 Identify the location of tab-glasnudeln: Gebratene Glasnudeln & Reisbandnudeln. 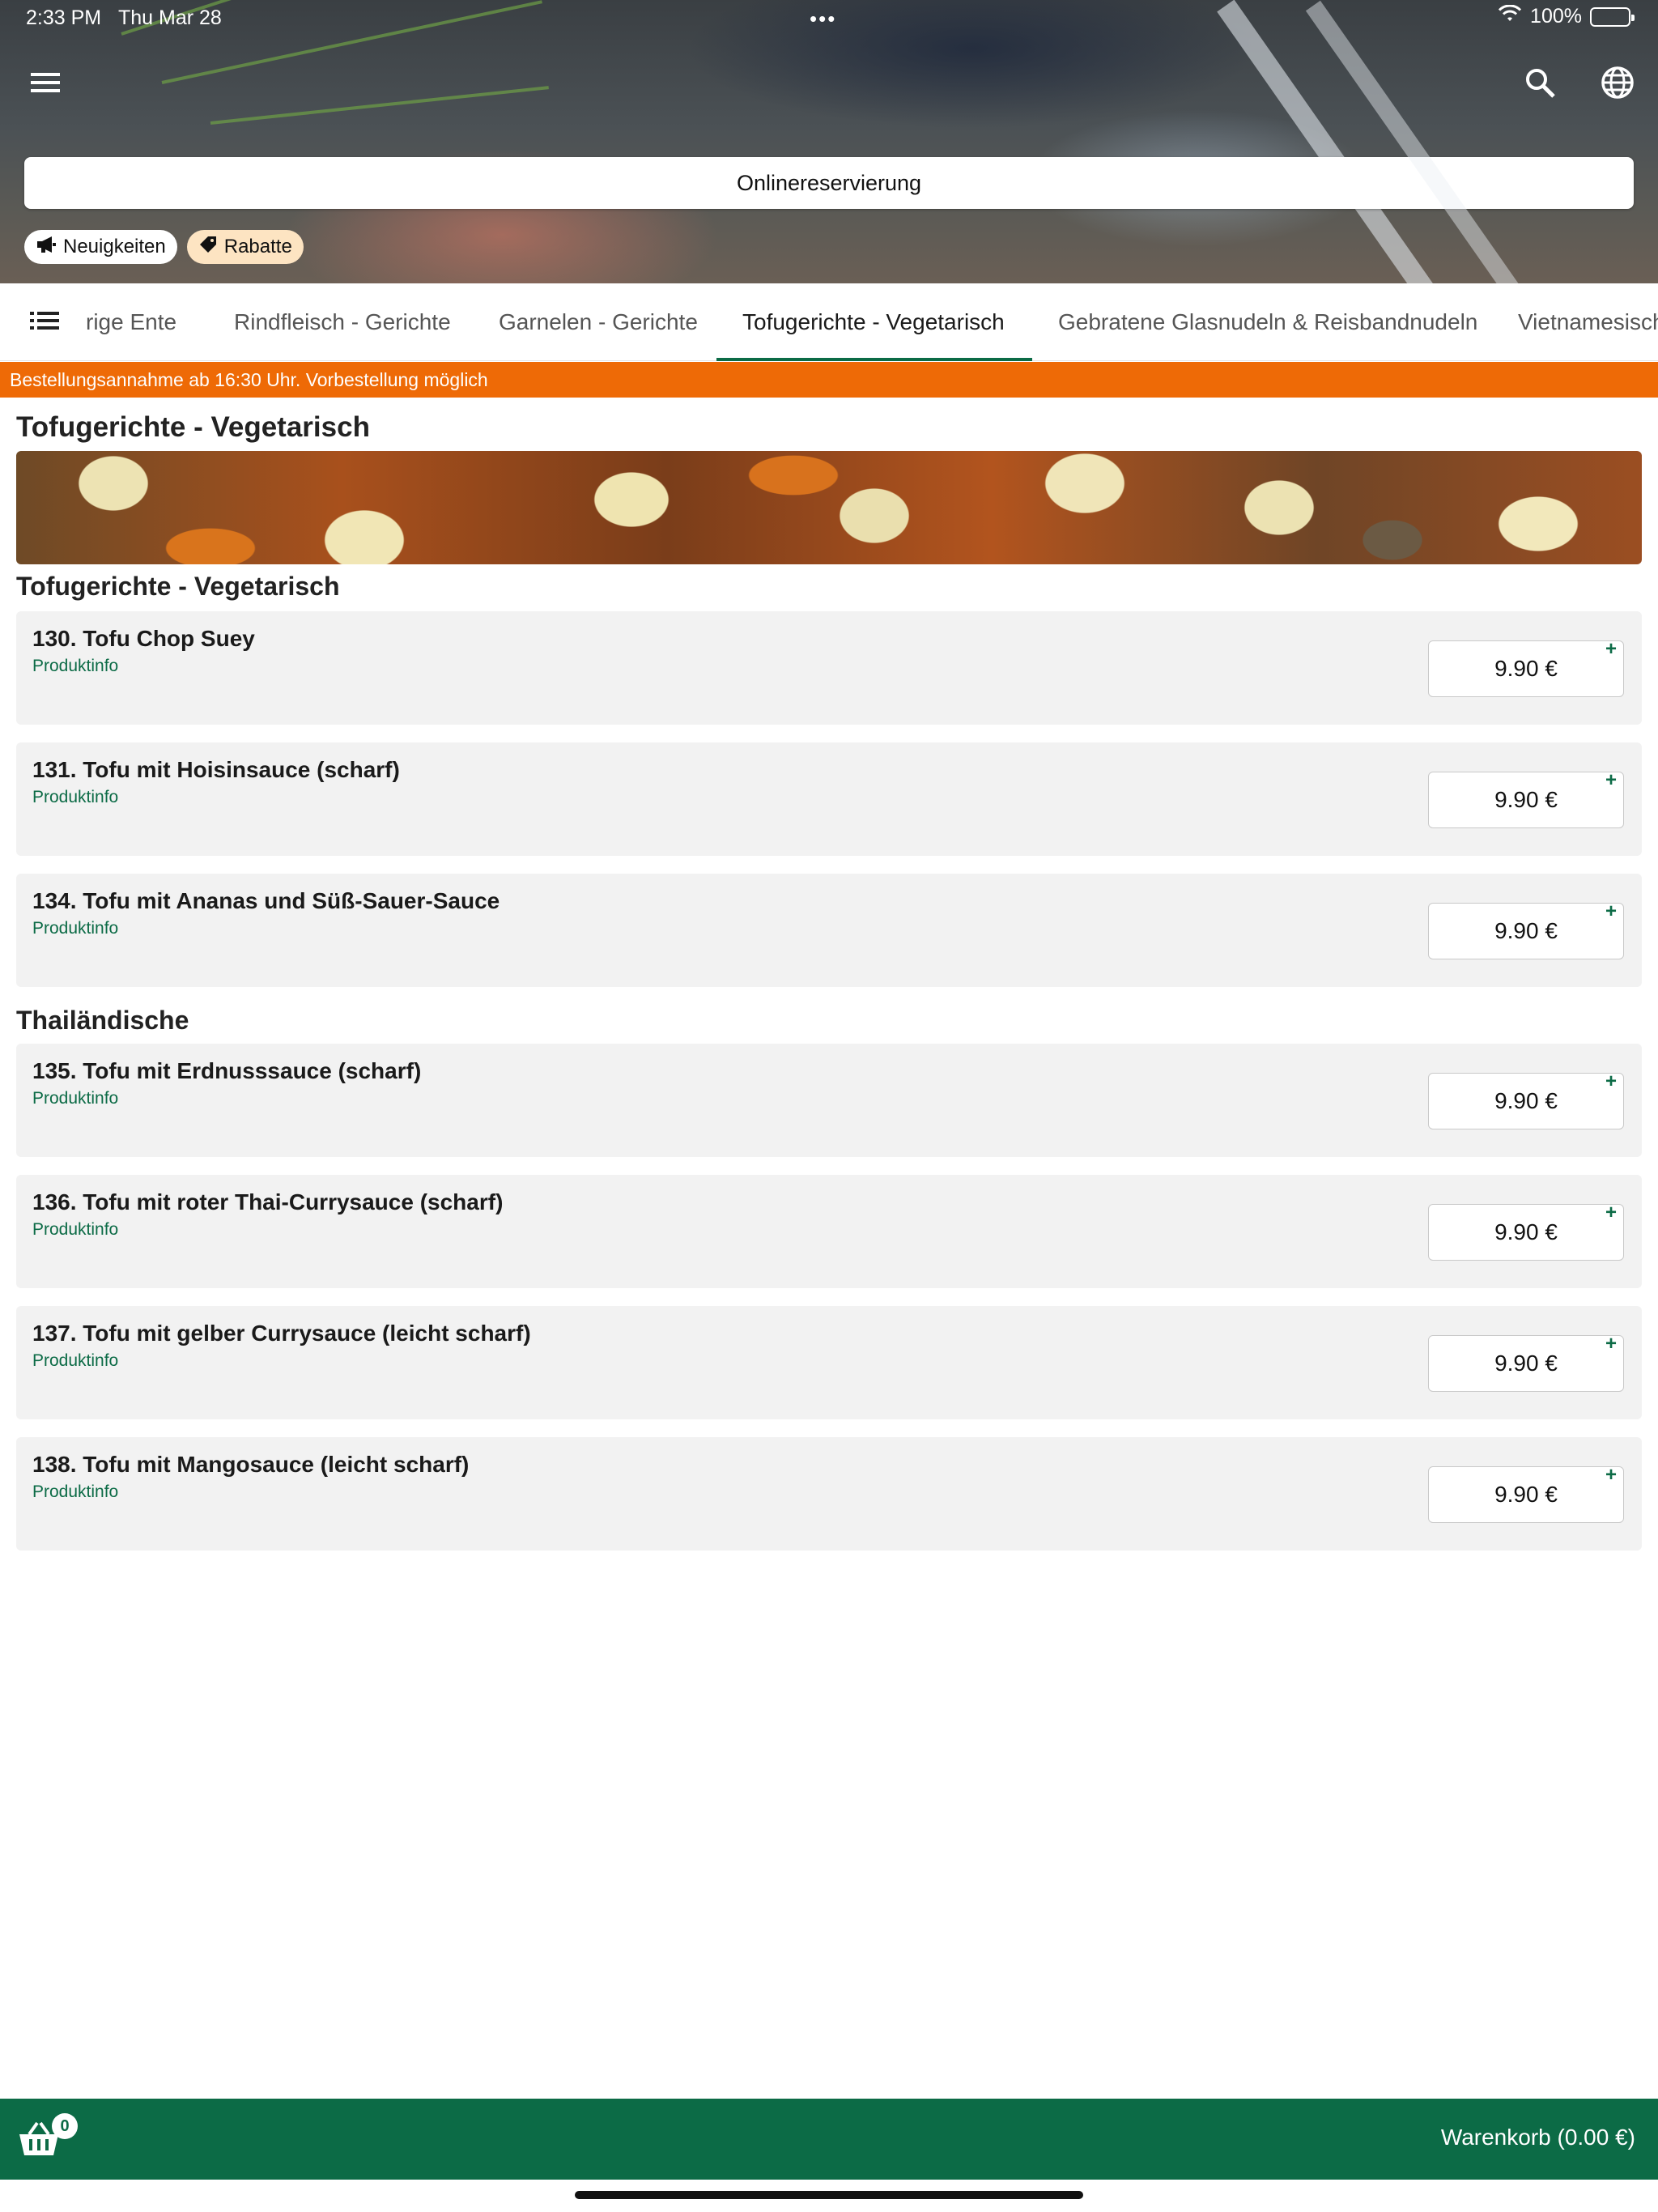
(1267, 322).